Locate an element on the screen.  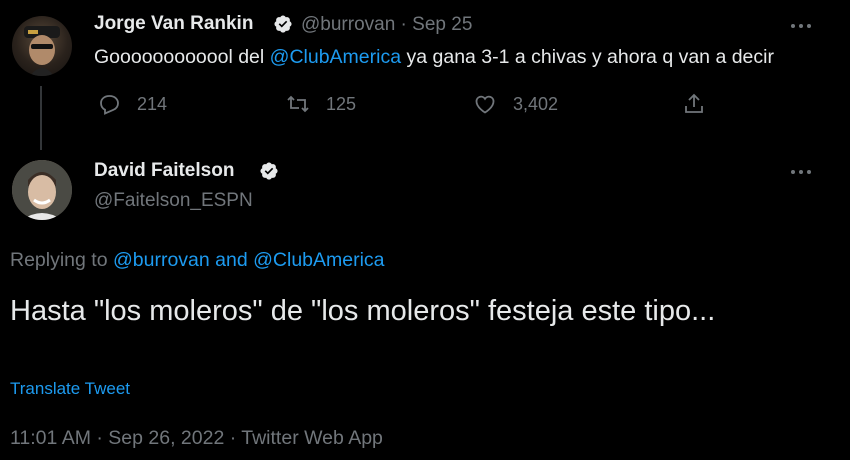
thread-connector-line is located at coordinates (41, 118).